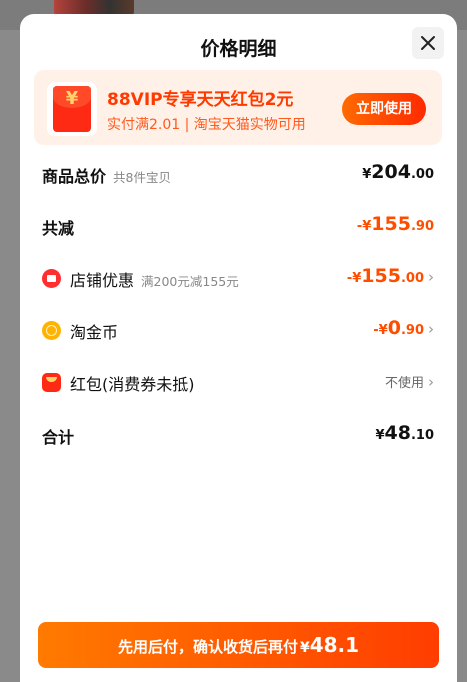 The height and width of the screenshot is (682, 467). What do you see at coordinates (384, 109) in the screenshot?
I see `use-now-button: 立即使用` at bounding box center [384, 109].